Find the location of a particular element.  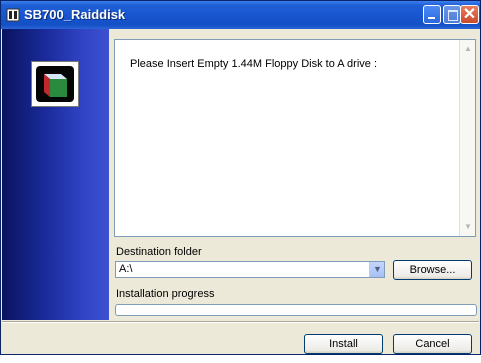

separator is located at coordinates (240, 322).